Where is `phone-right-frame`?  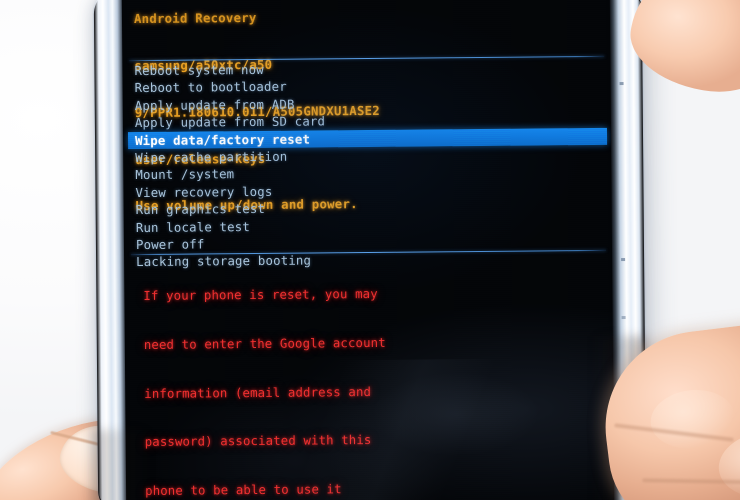 phone-right-frame is located at coordinates (628, 250).